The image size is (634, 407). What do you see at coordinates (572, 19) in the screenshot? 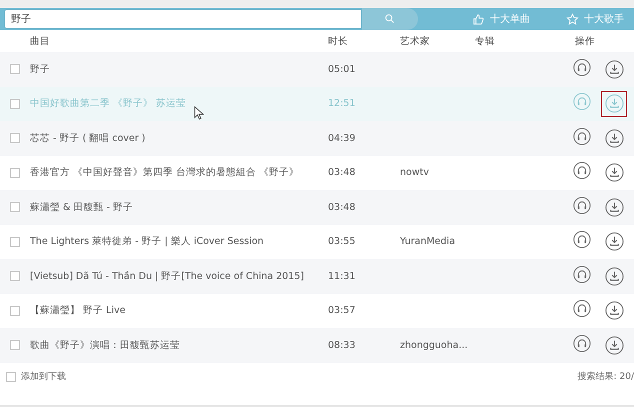
I see `star-icon` at bounding box center [572, 19].